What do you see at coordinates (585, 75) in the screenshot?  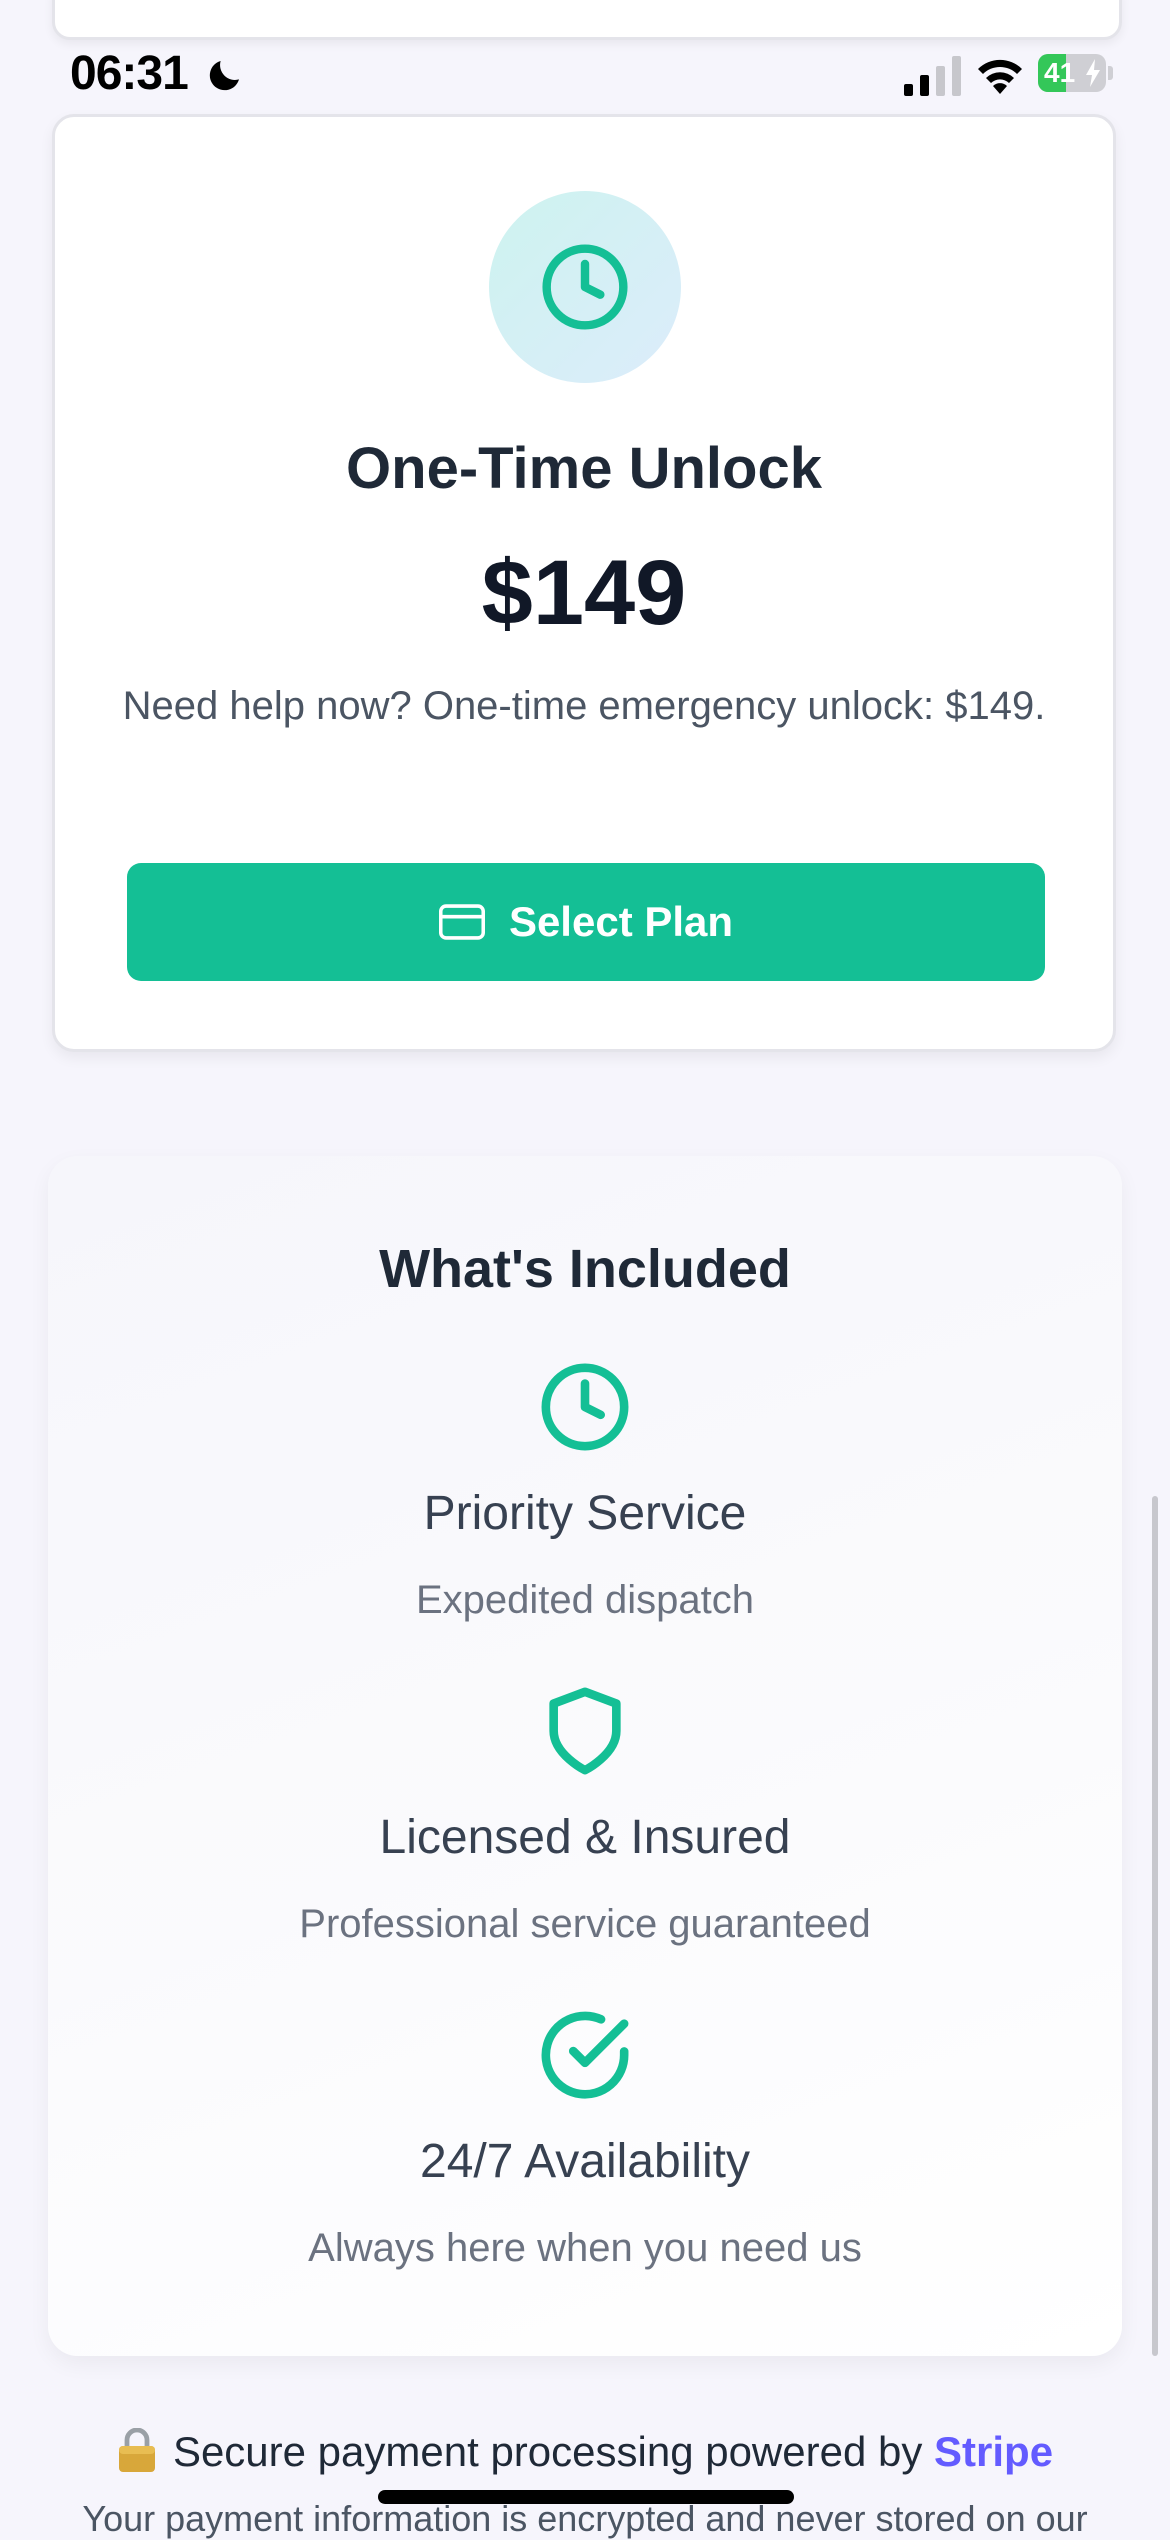 I see `status-bar: 06:31 41` at bounding box center [585, 75].